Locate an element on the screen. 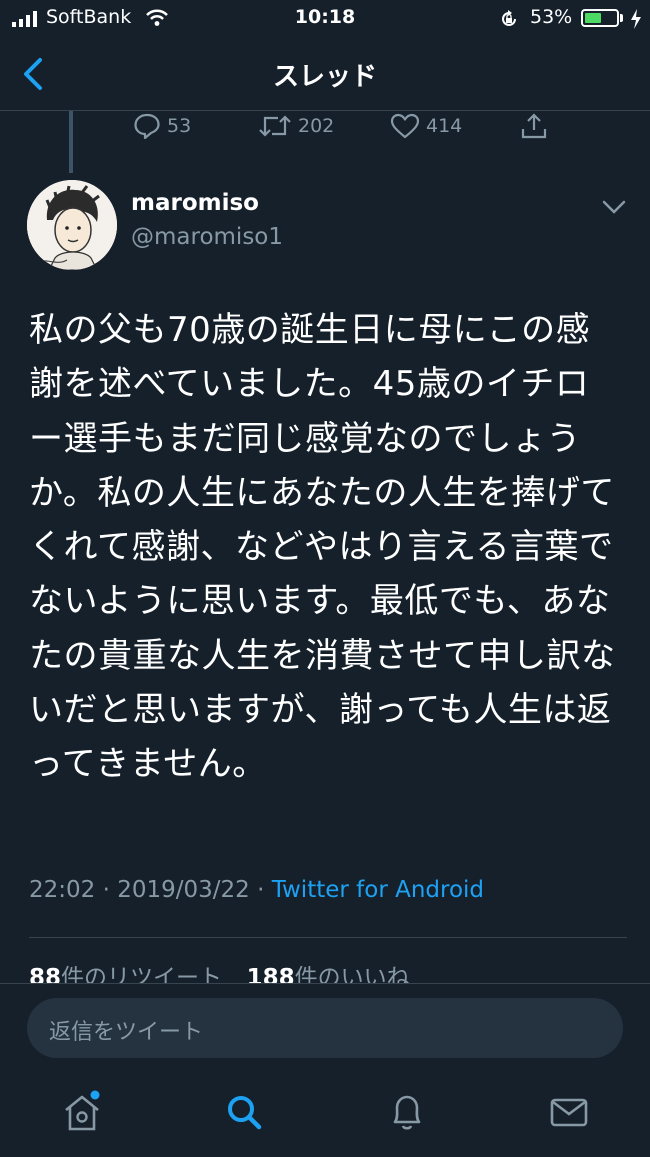 This screenshot has height=1157, width=650. reply-input: 返信をツイート is located at coordinates (325, 1028).